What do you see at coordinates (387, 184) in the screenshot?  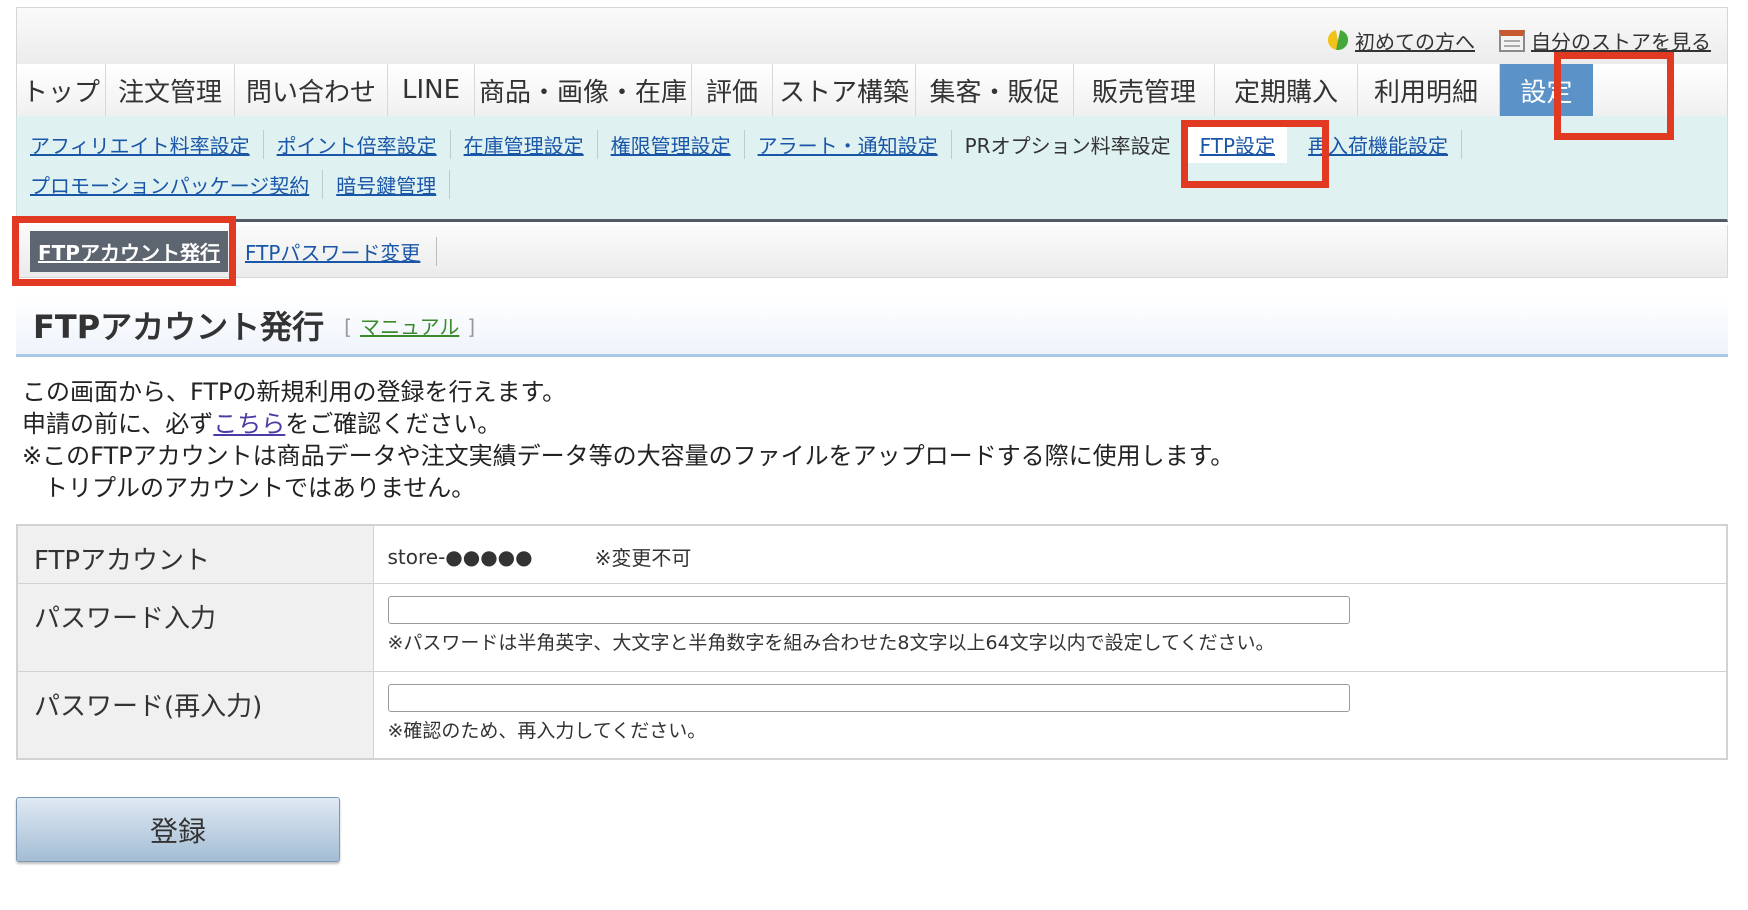 I see `subnav-encryption-keys: 暗号鍵管理` at bounding box center [387, 184].